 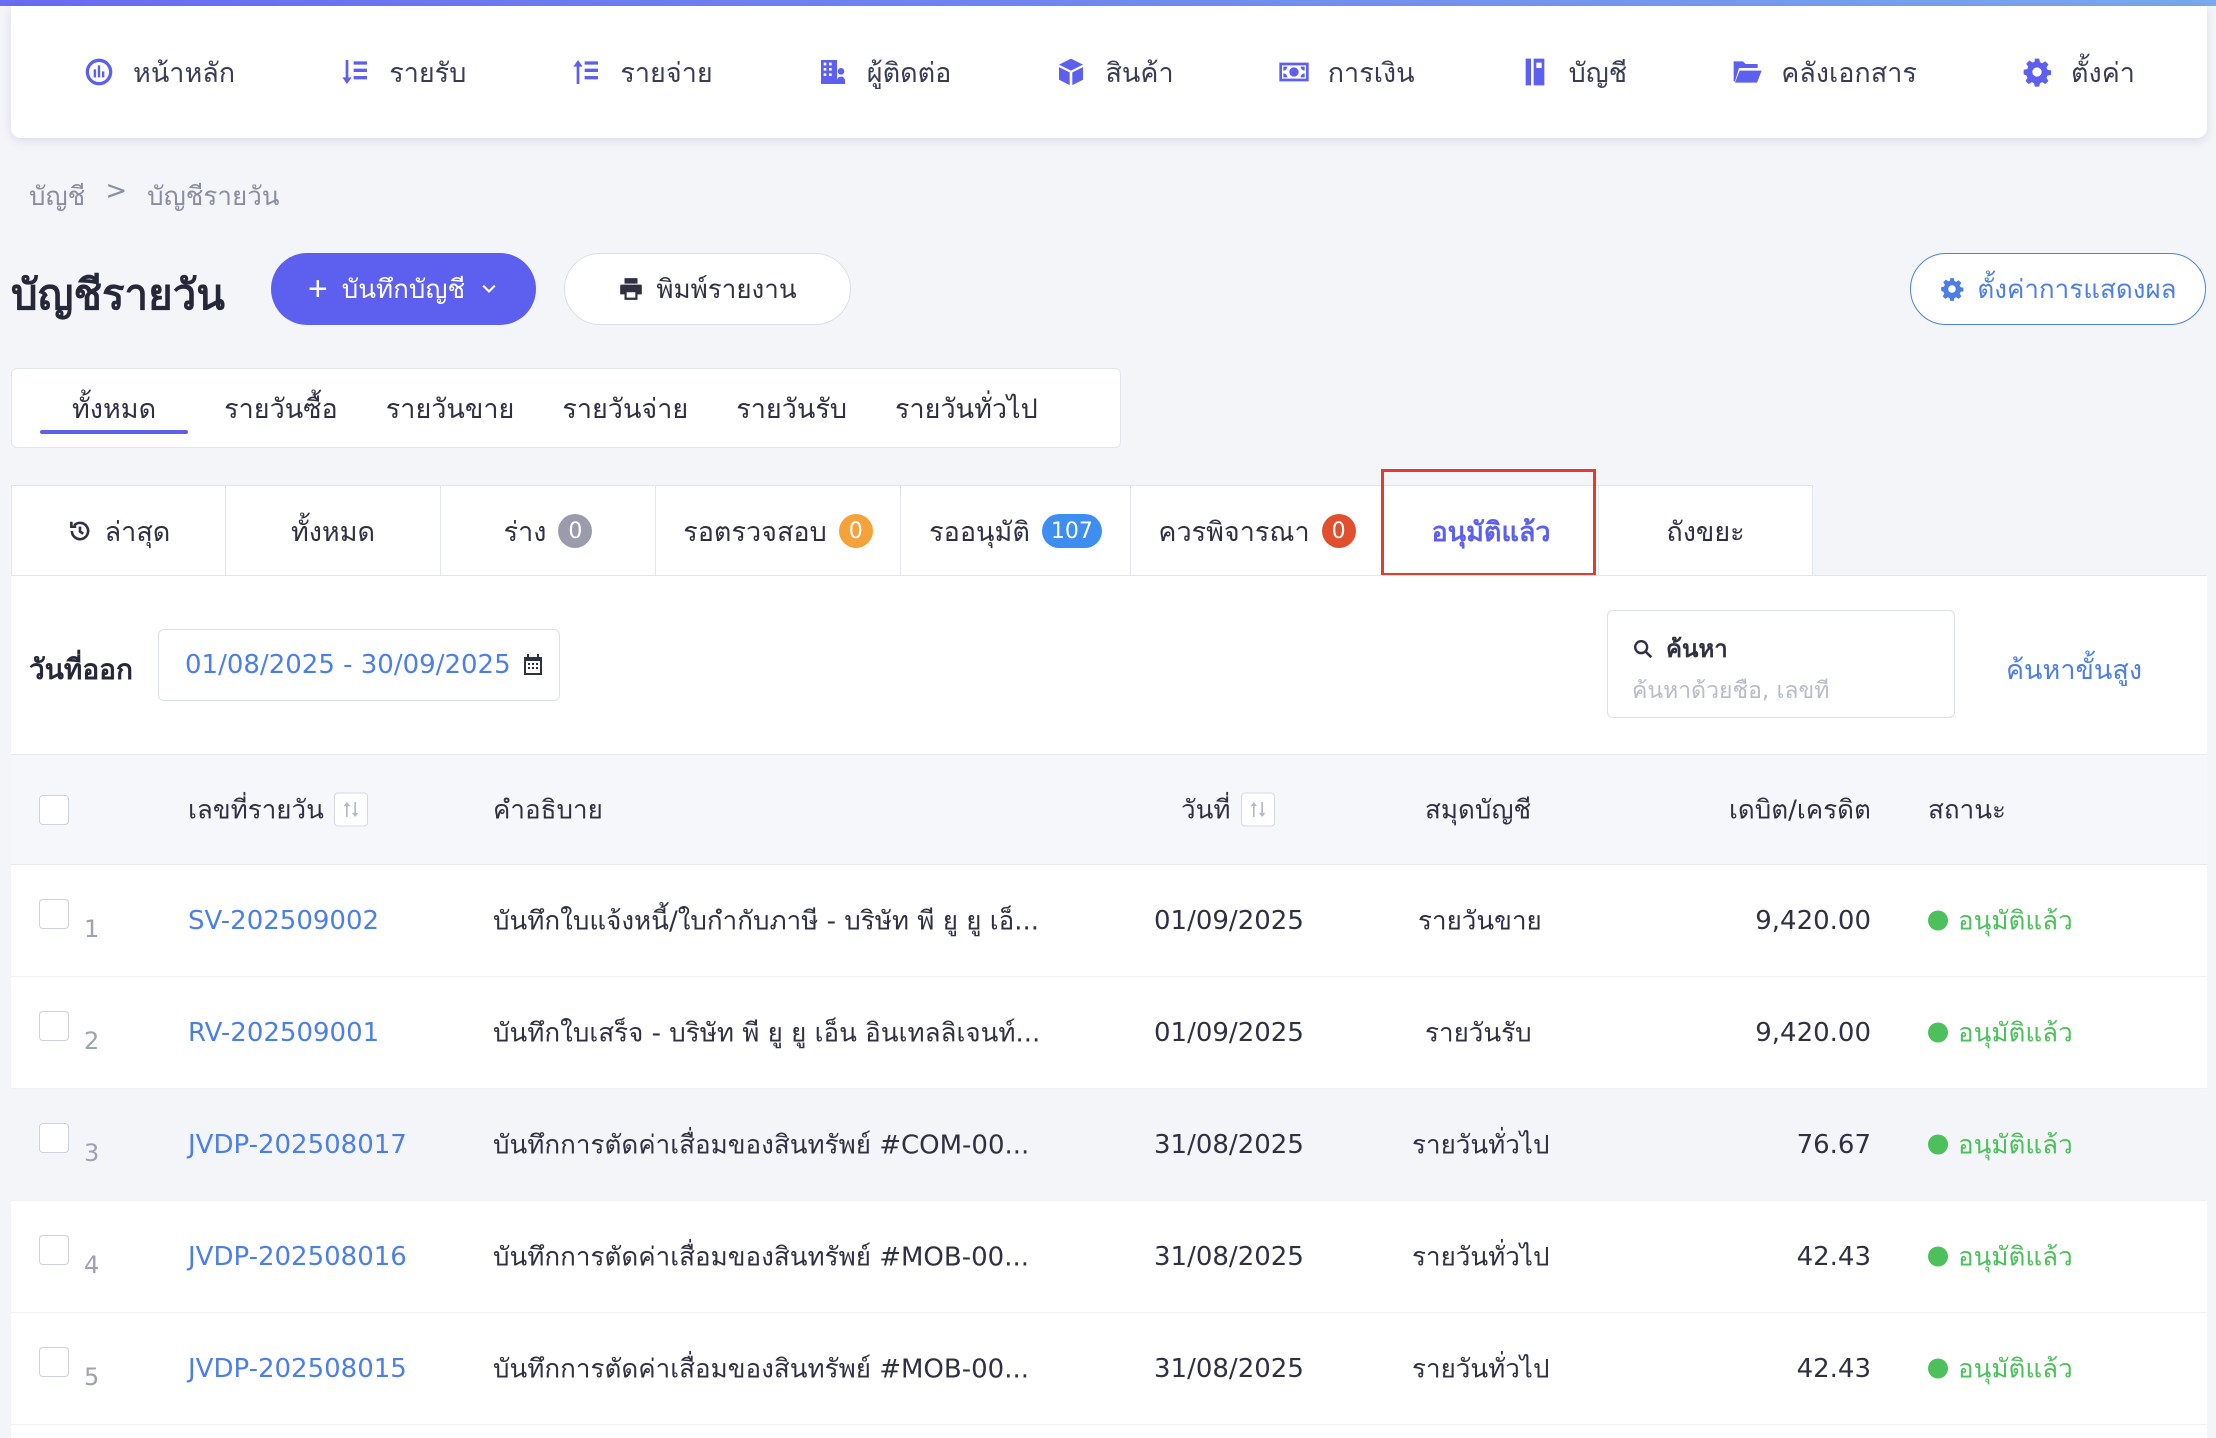 I want to click on tab-label: ล่าสุด, so click(x=137, y=532).